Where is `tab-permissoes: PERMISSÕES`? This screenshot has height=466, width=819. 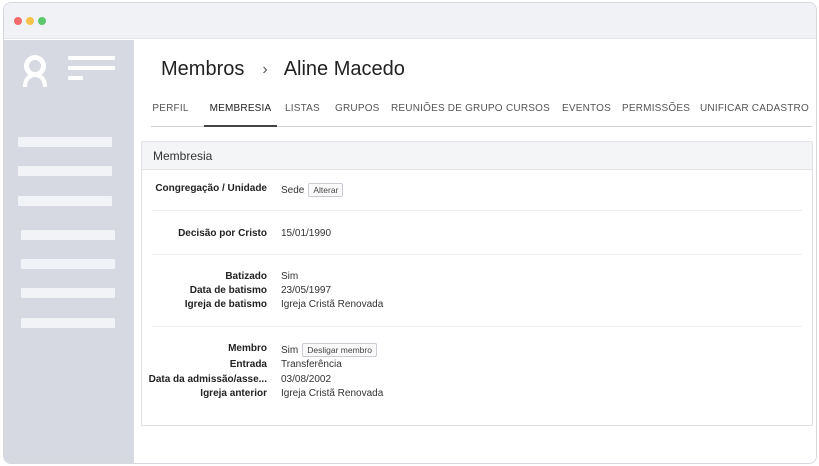
tab-permissoes: PERMISSÕES is located at coordinates (656, 111).